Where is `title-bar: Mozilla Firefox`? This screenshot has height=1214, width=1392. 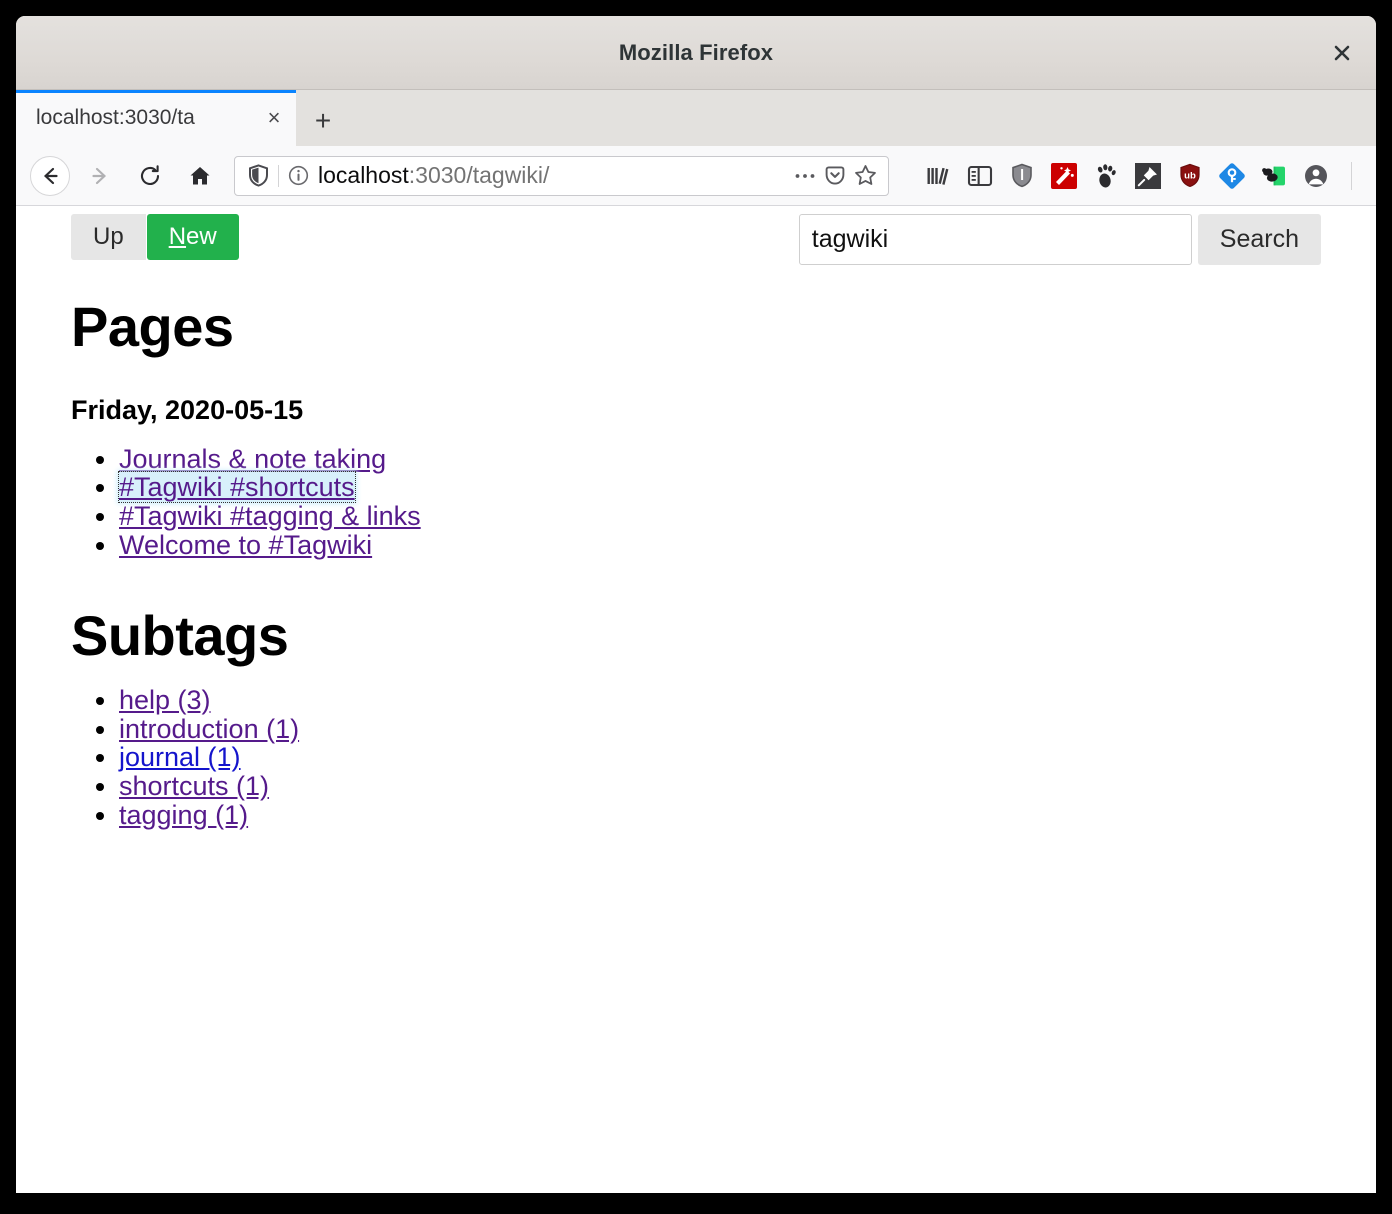 title-bar: Mozilla Firefox is located at coordinates (696, 53).